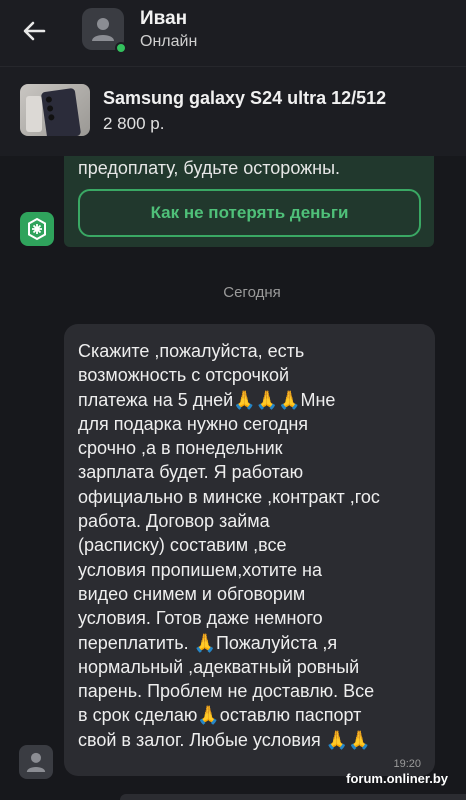 This screenshot has width=466, height=800. Describe the element at coordinates (244, 98) in the screenshot. I see `product-title: Samsung galaxy S24 ultra 12/512` at that location.